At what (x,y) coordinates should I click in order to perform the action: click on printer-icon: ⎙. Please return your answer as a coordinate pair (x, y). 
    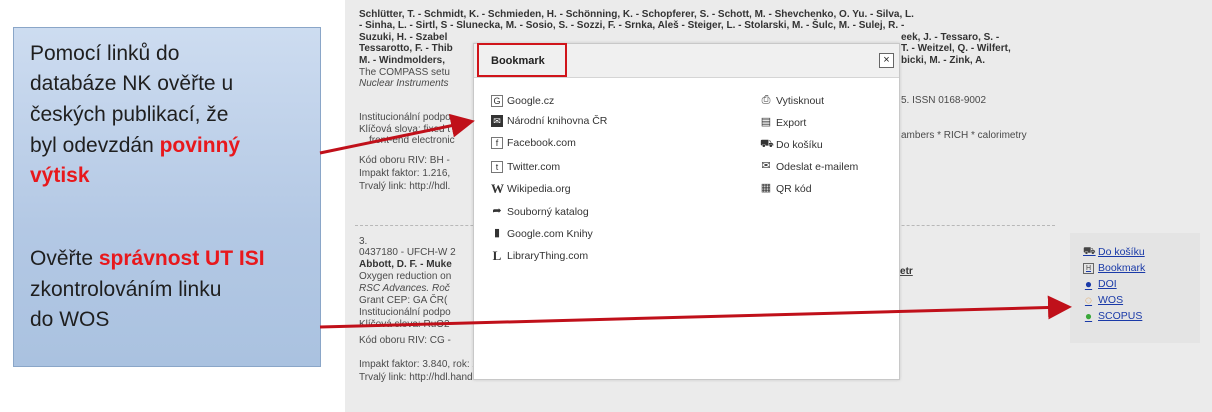
    Looking at the image, I should click on (766, 100).